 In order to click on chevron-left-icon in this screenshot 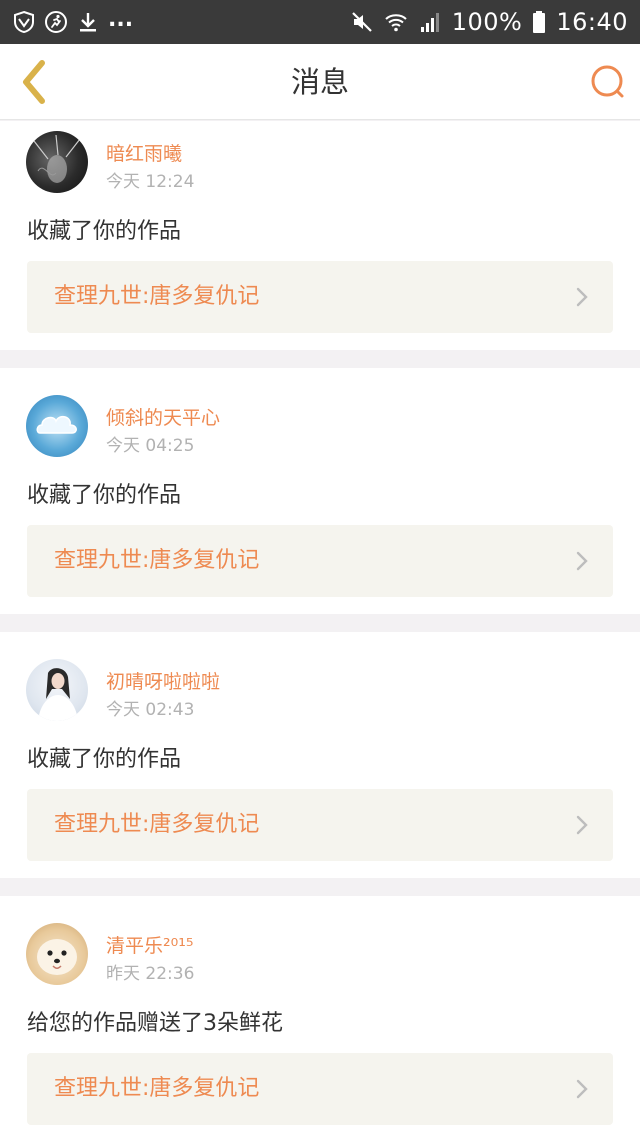, I will do `click(34, 82)`.